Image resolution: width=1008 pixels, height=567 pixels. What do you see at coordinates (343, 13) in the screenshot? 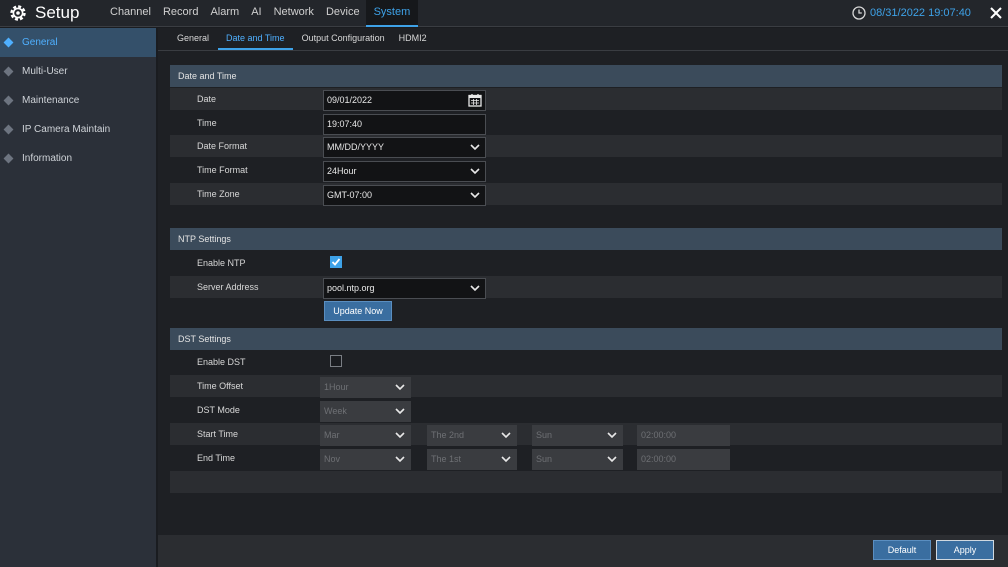
I see `nav-device: Device` at bounding box center [343, 13].